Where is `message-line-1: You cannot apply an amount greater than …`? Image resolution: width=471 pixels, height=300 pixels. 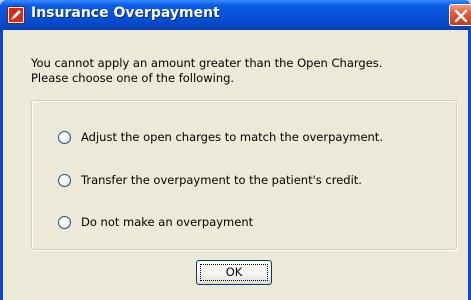
message-line-1: You cannot apply an amount greater than … is located at coordinates (207, 63).